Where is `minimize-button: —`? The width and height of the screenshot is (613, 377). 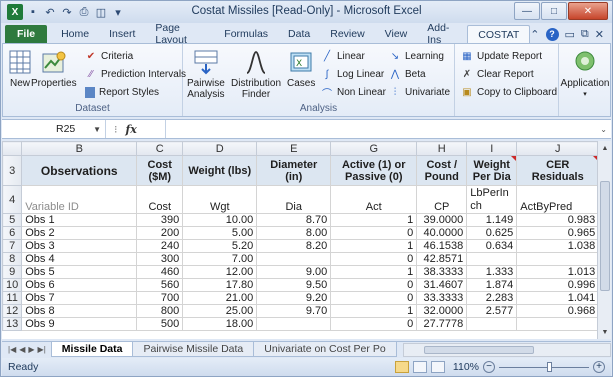 minimize-button: — is located at coordinates (527, 11).